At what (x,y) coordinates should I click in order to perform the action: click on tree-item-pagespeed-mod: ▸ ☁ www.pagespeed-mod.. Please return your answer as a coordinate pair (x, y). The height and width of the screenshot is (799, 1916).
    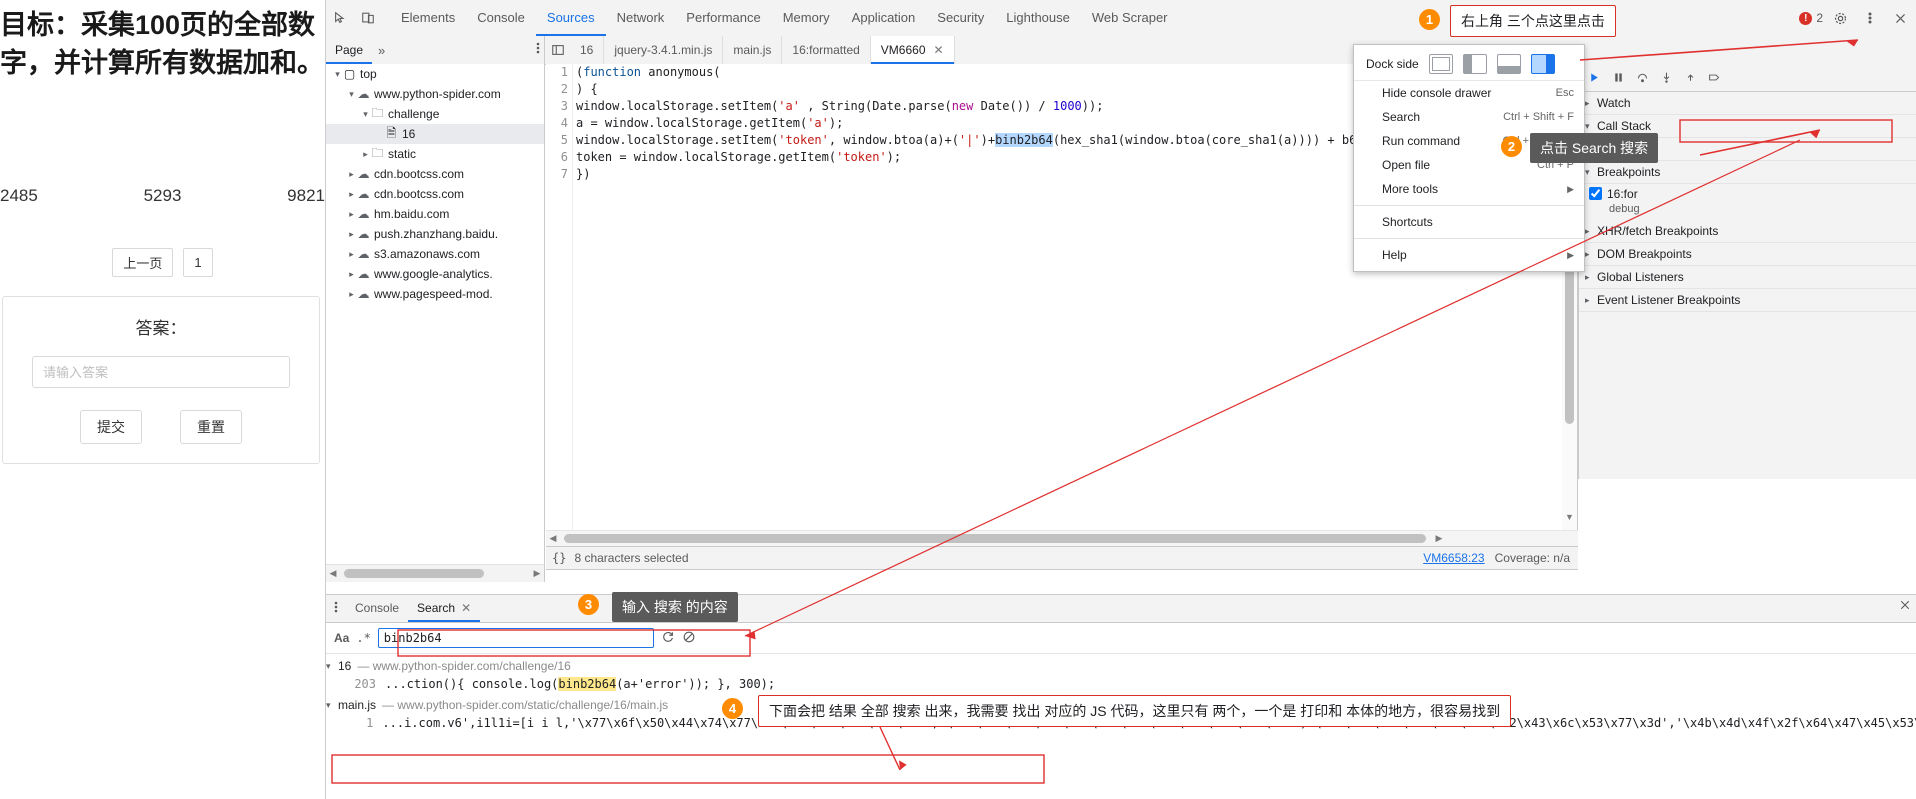
    Looking at the image, I should click on (435, 294).